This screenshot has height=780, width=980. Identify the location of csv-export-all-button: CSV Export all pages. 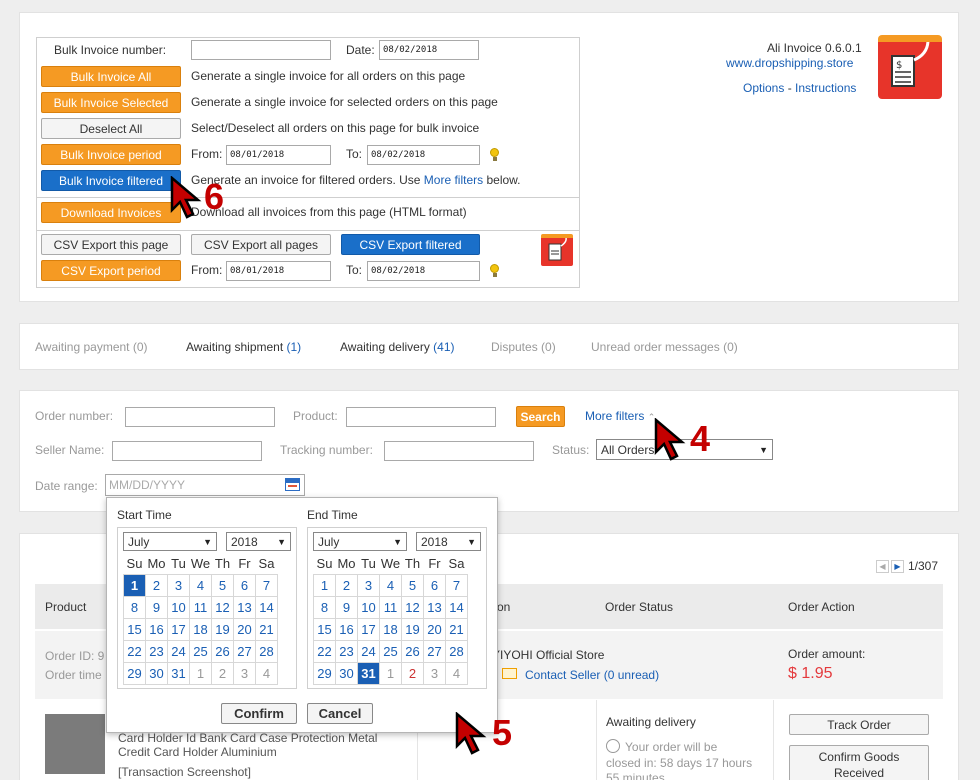
(261, 244).